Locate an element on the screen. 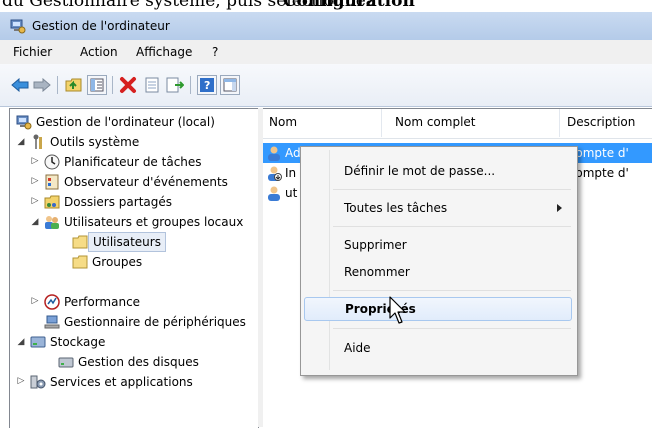 Image resolution: width=652 pixels, height=428 pixels. menu-item-properties: Propriétés is located at coordinates (438, 309).